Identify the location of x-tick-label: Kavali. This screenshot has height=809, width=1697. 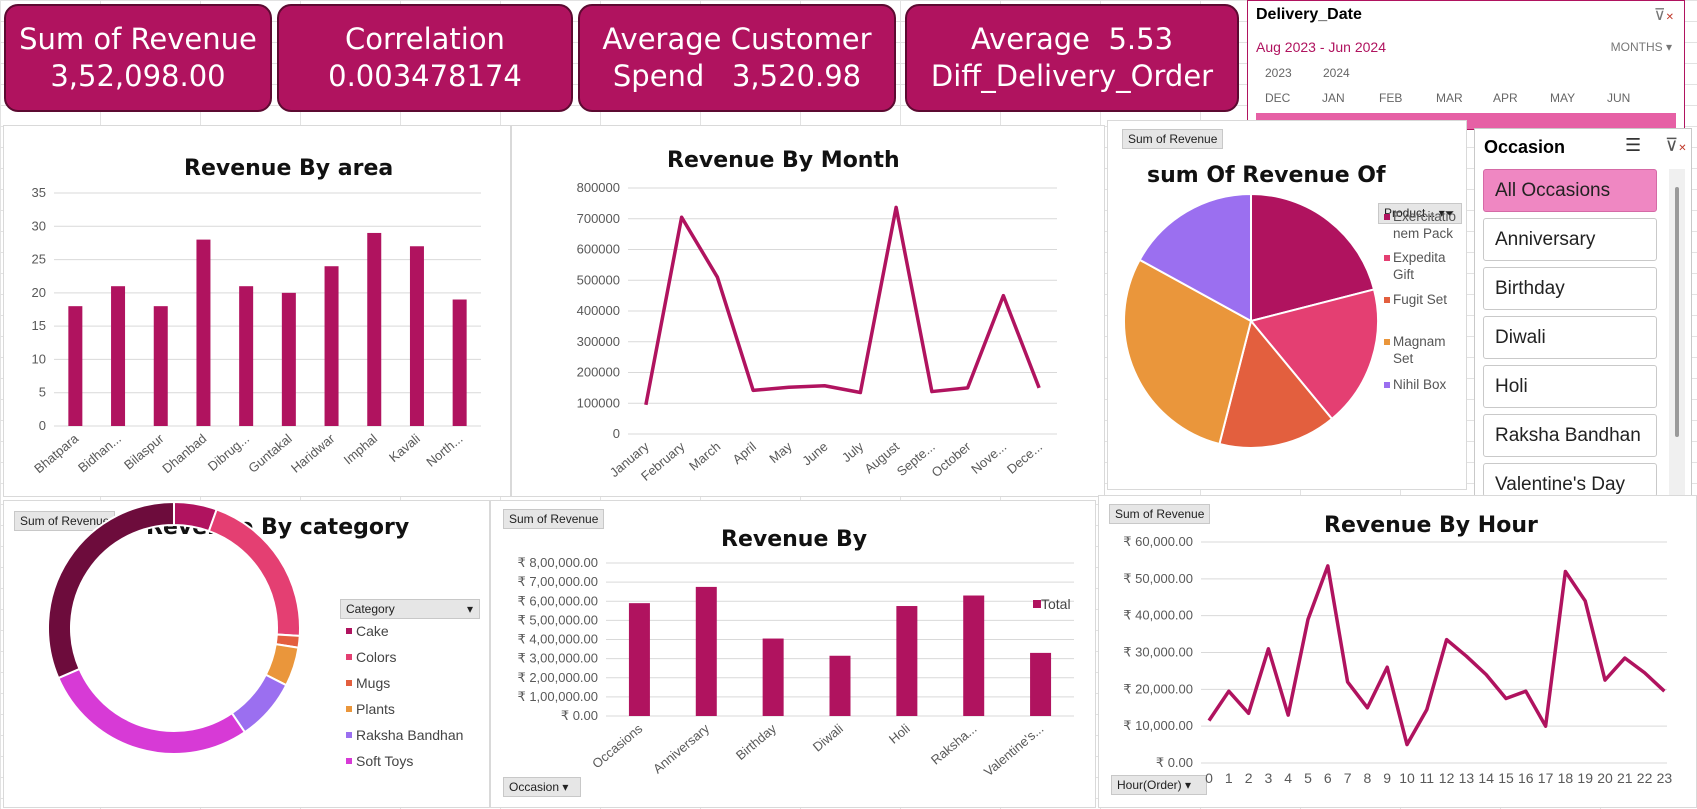
(404, 448).